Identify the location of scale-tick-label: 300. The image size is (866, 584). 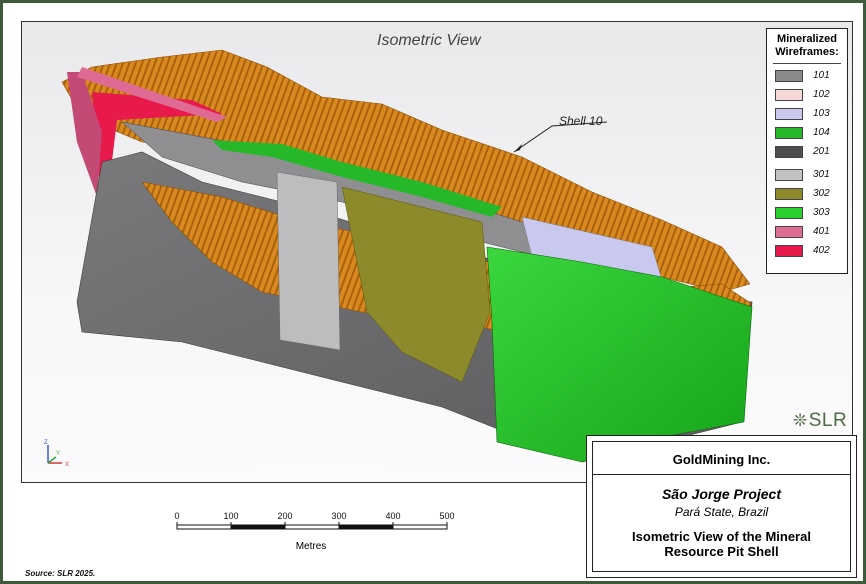
(339, 516).